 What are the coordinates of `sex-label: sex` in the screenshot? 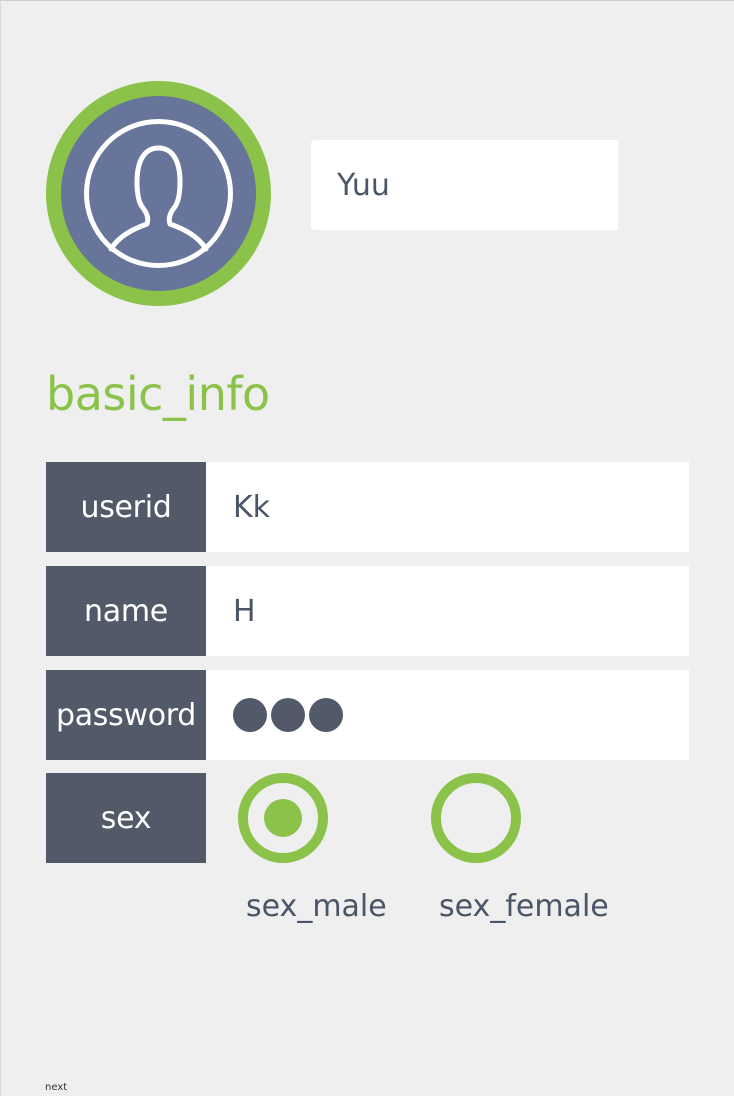 It's located at (126, 818).